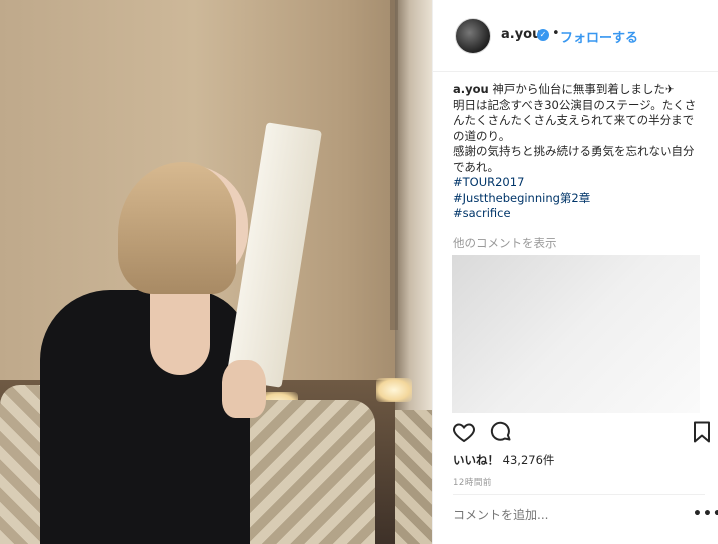 This screenshot has height=544, width=718. I want to click on photo-hair, so click(177, 228).